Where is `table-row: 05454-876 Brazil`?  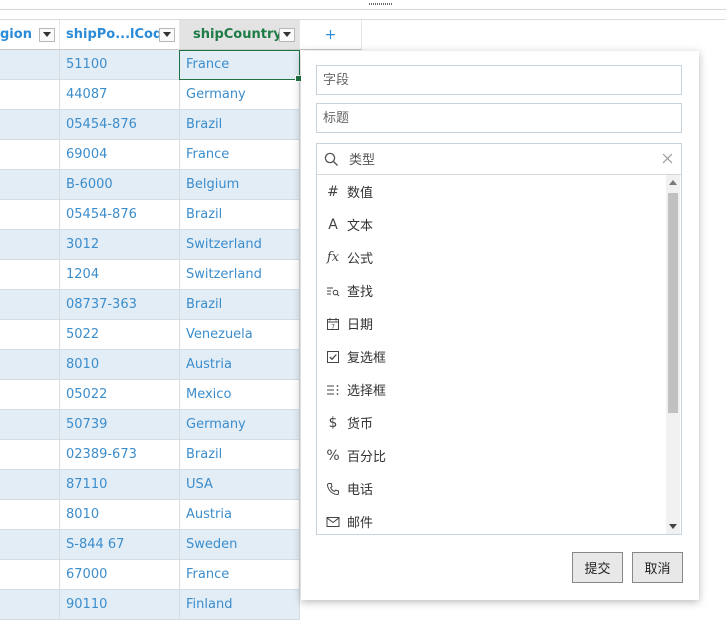
table-row: 05454-876 Brazil is located at coordinates (150, 215).